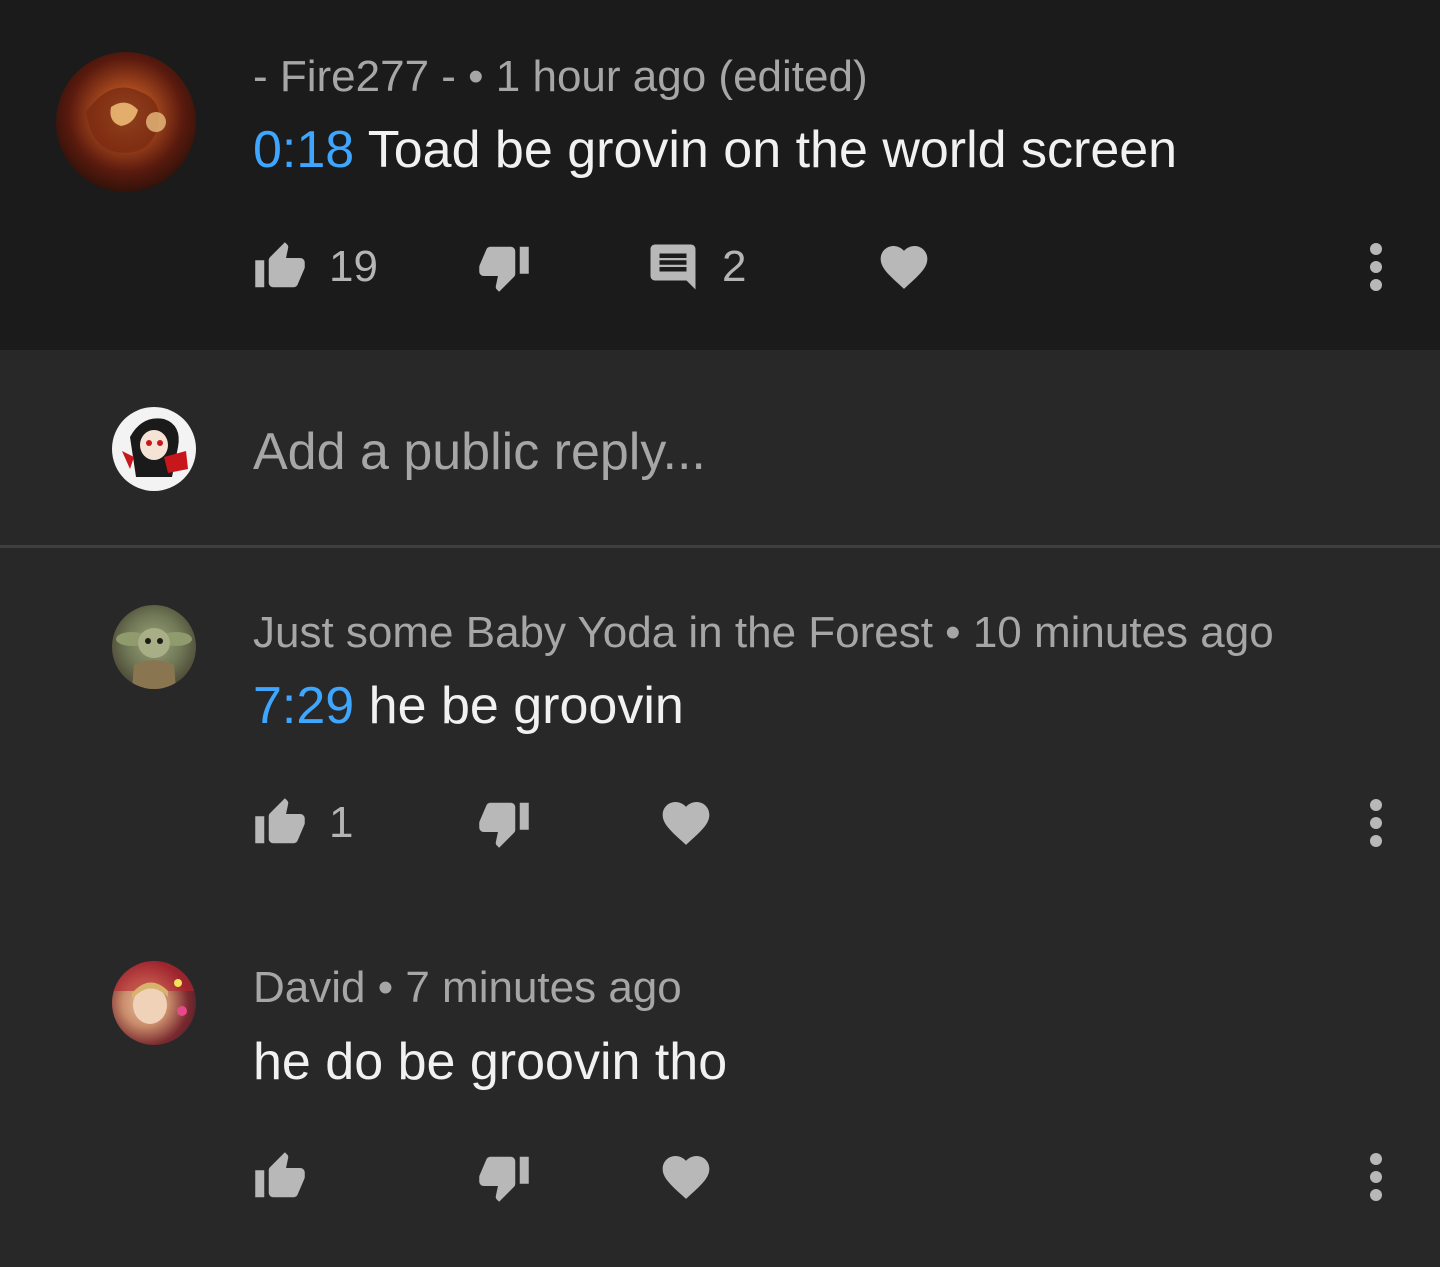 The width and height of the screenshot is (1440, 1267). Describe the element at coordinates (303, 706) in the screenshot. I see `timestamp-link: 7:29` at that location.